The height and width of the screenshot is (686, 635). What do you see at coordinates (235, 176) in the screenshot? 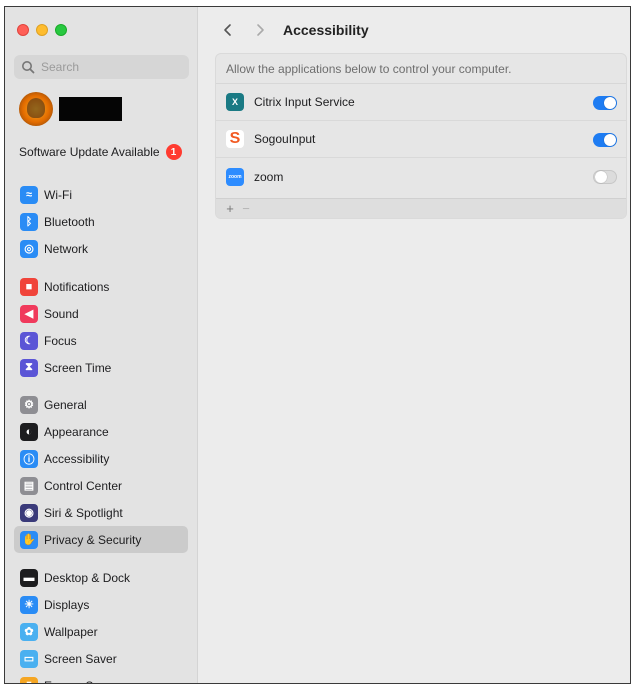
I see `zoom-icon: zoom` at bounding box center [235, 176].